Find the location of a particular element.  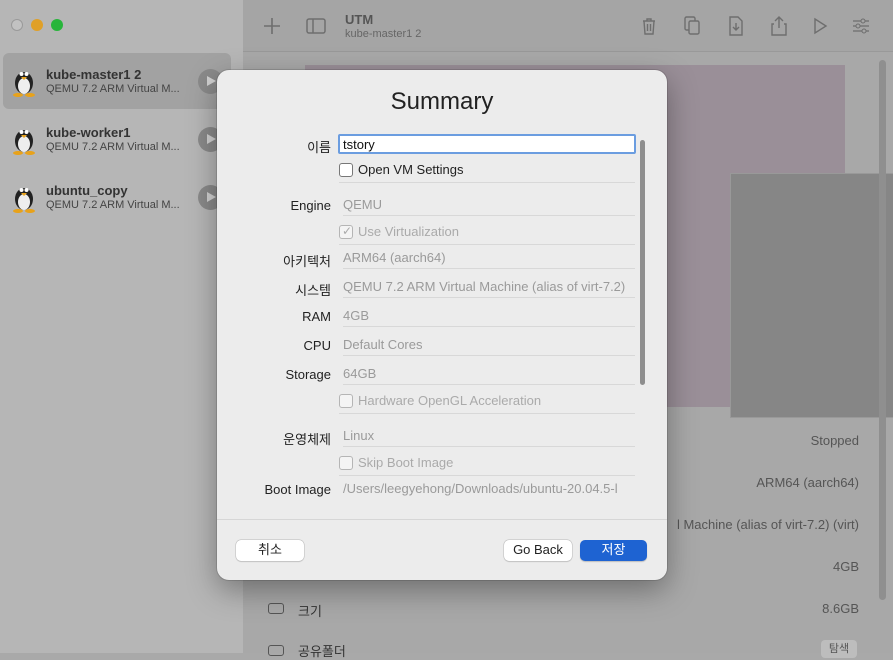

vm-name: kube-master1 2 is located at coordinates (94, 74).